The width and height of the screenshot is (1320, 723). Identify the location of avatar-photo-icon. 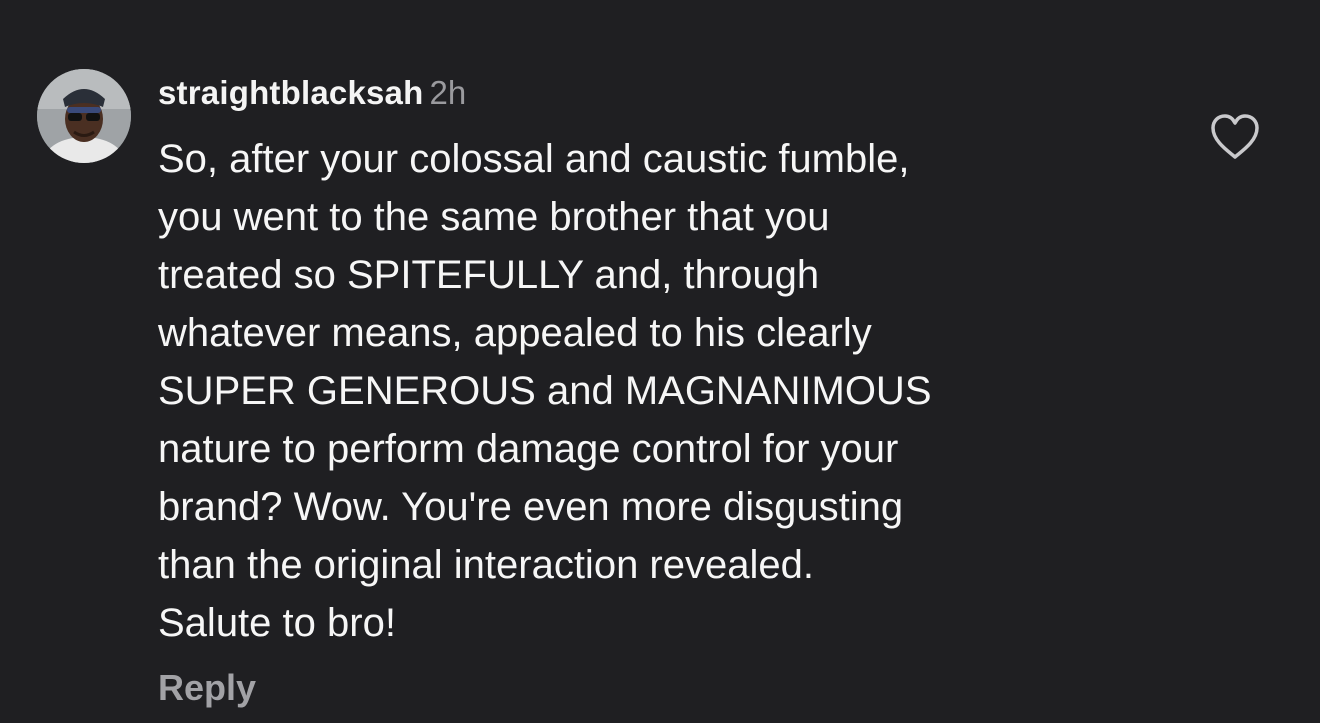
(84, 116).